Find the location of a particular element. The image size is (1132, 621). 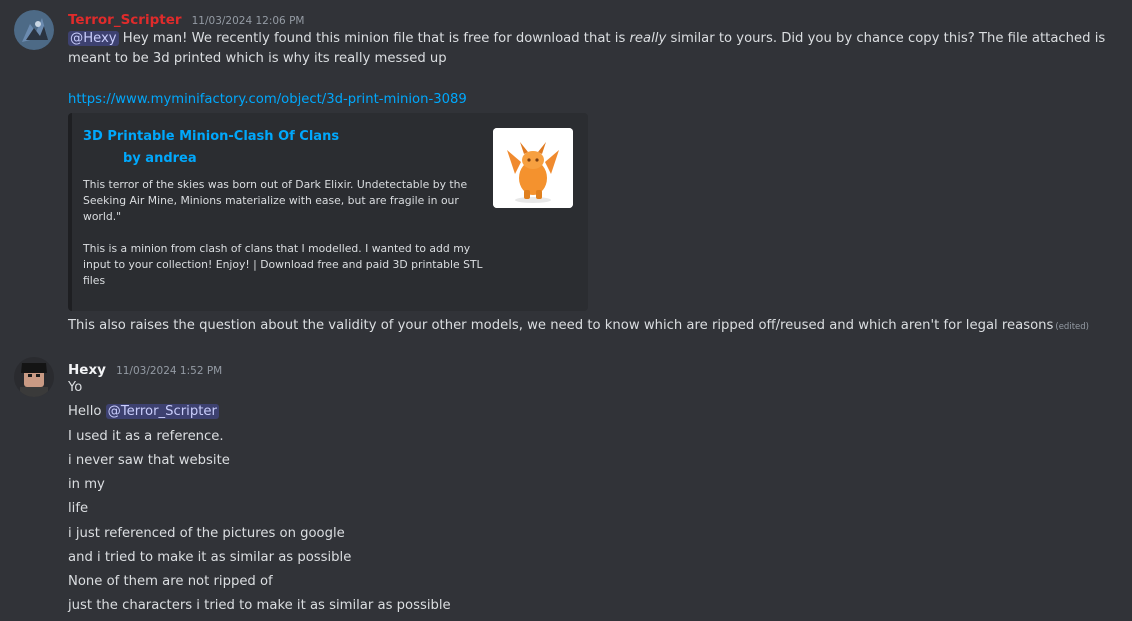

message-line: in my is located at coordinates (86, 484).